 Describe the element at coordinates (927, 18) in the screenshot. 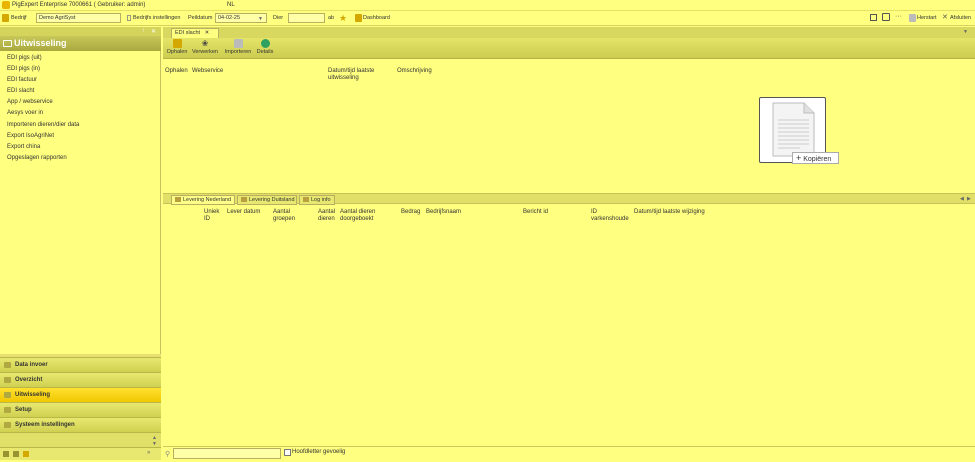

I see `herstart-button: Herstart` at that location.